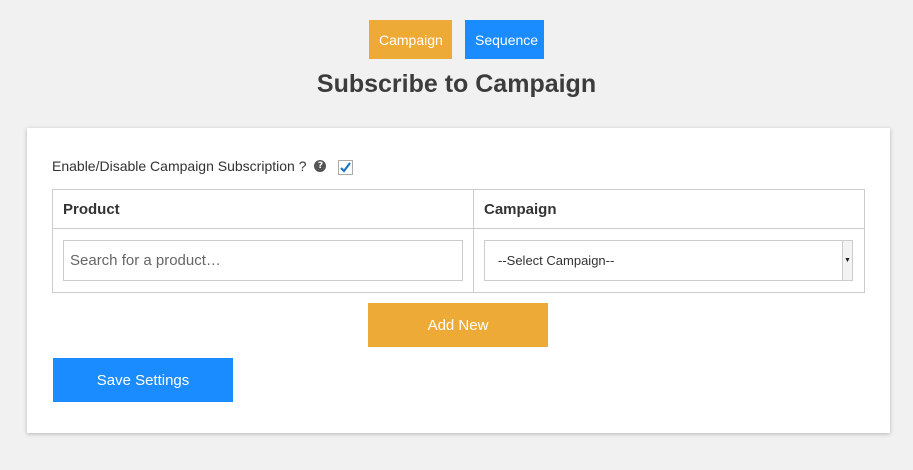  I want to click on question-circle-icon: ?, so click(320, 166).